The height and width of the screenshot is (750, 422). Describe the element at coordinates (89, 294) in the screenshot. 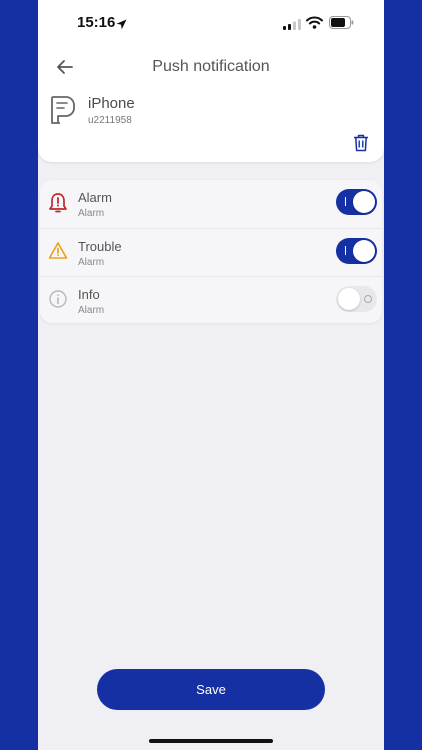

I see `list-item-label: Info` at that location.